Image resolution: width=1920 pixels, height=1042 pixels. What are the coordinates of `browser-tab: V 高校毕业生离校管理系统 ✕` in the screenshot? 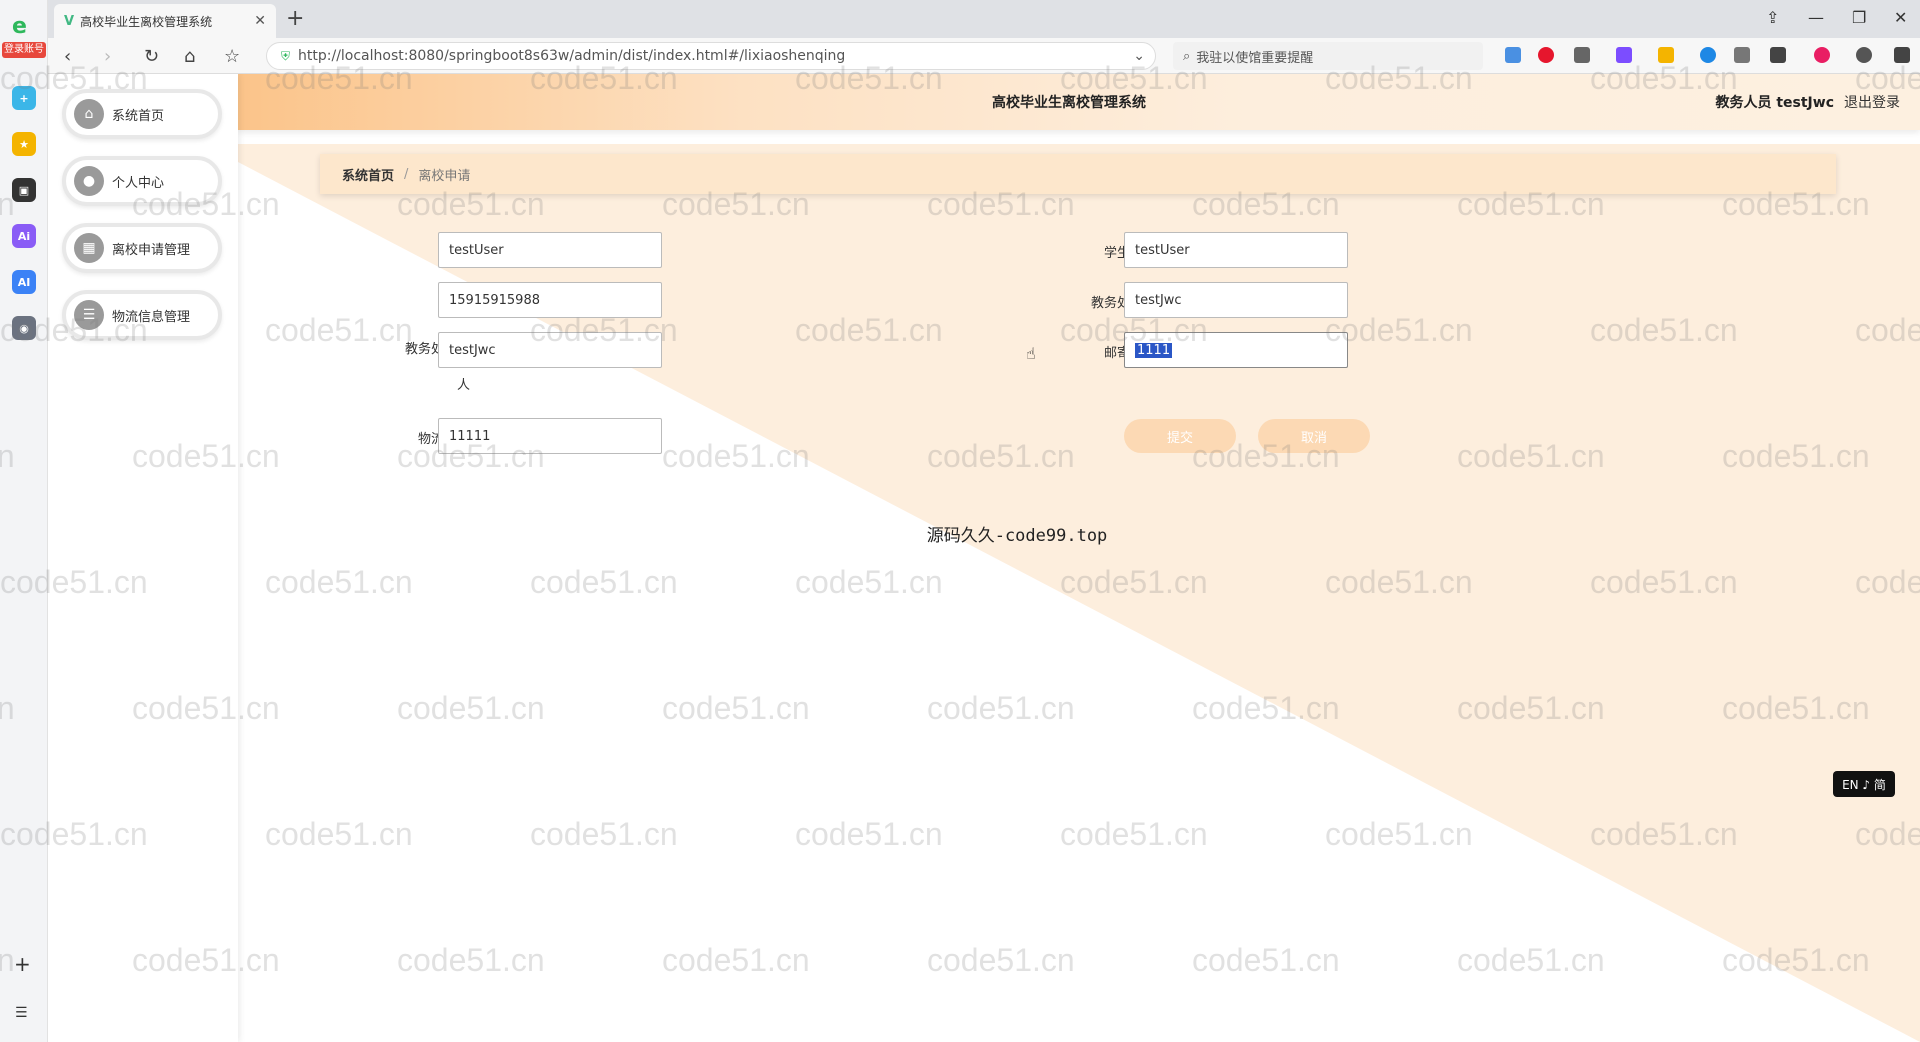 It's located at (165, 21).